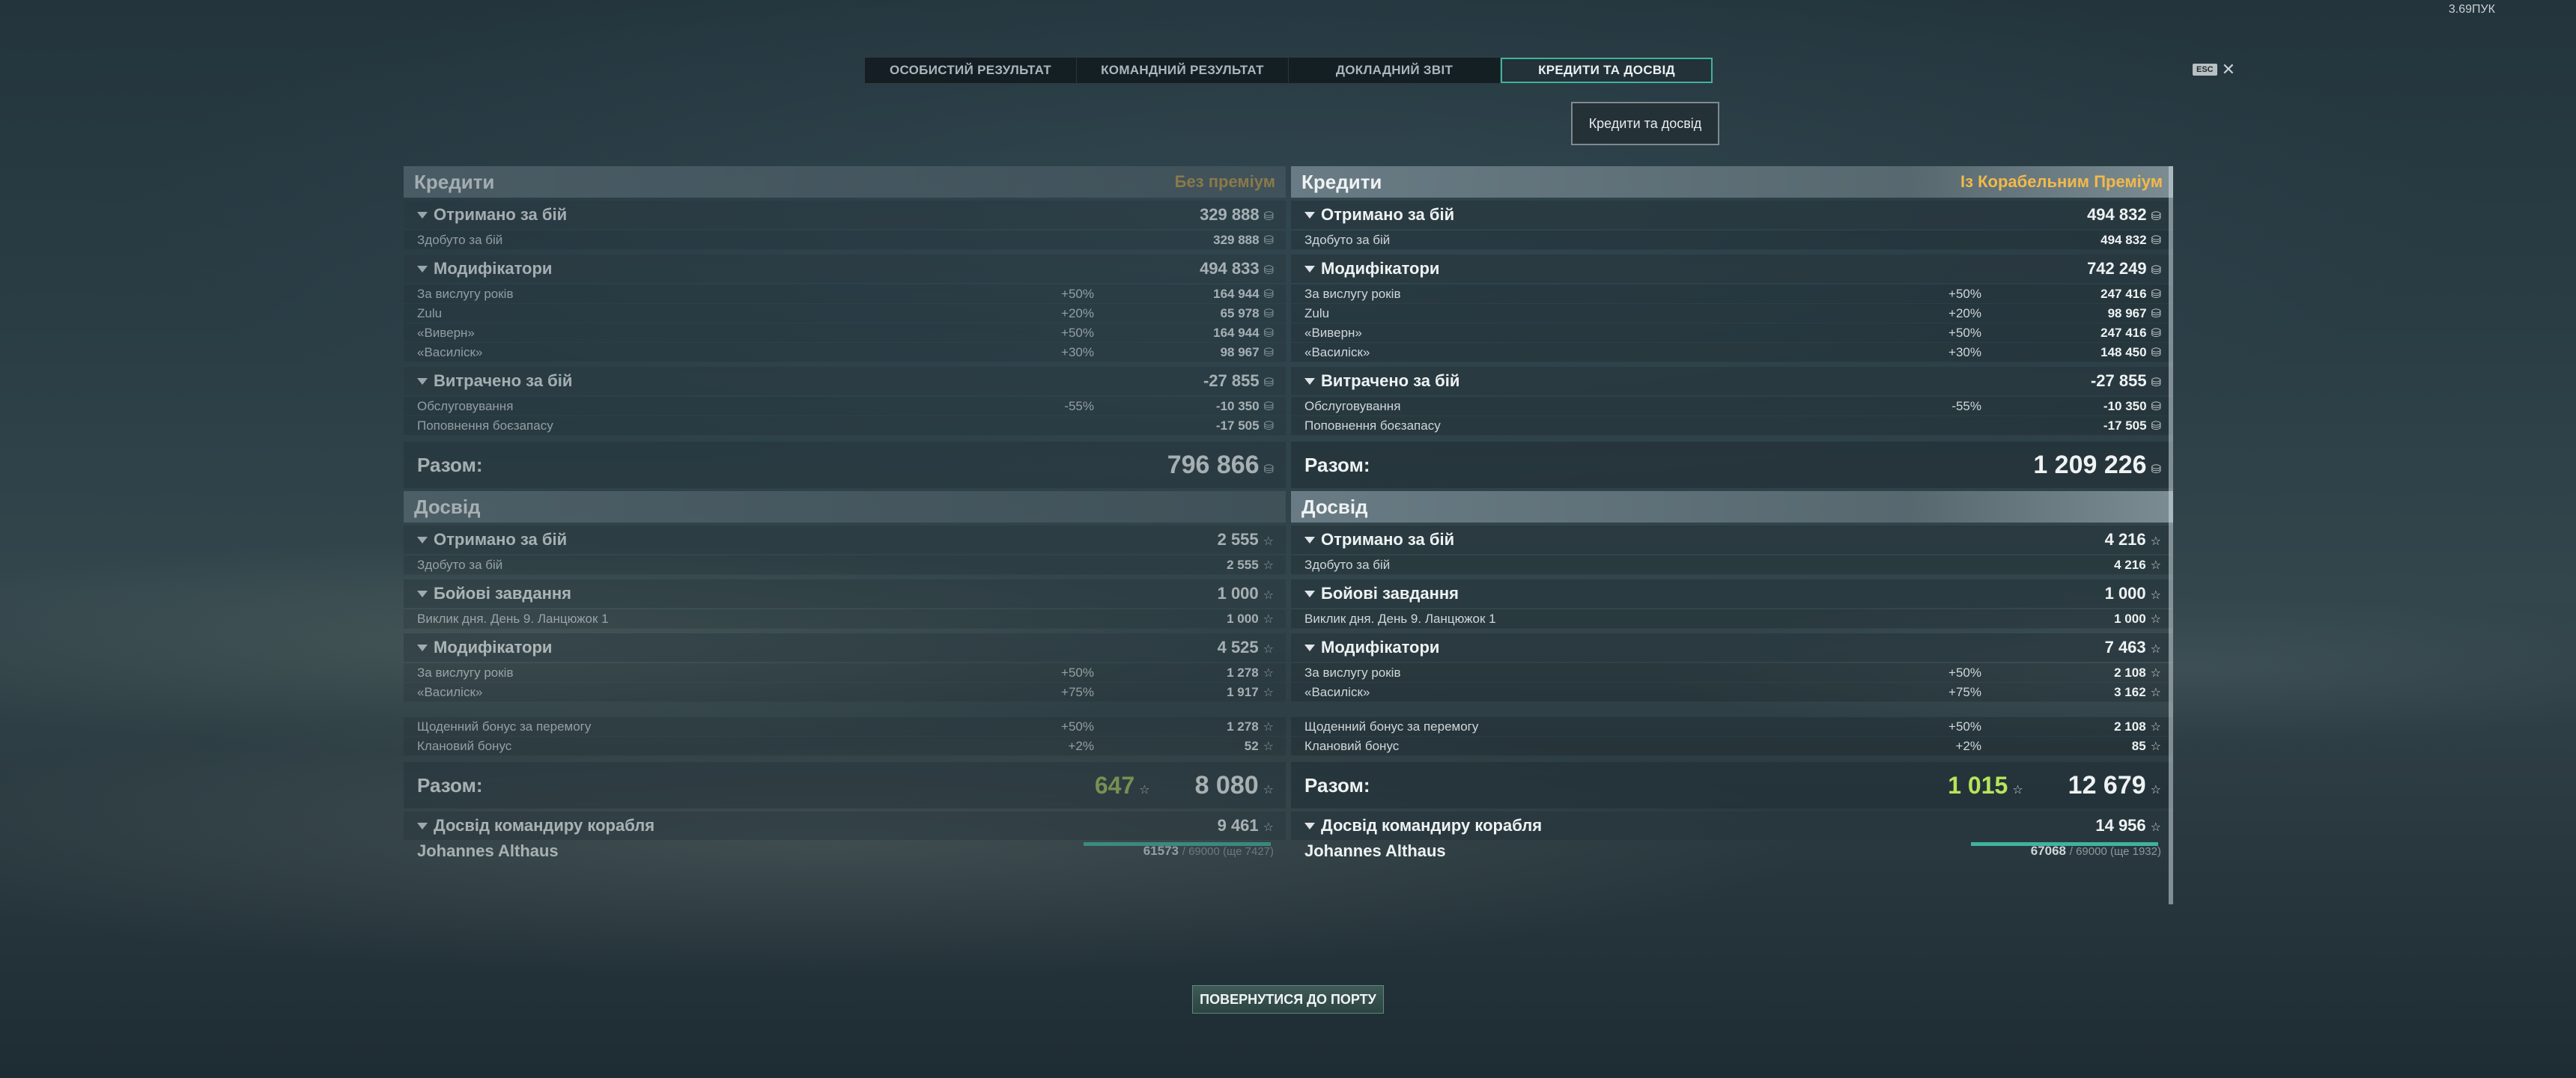 Image resolution: width=2576 pixels, height=1078 pixels. Describe the element at coordinates (1732, 333) in the screenshot. I see `list-item: «Виверн» +50% 247 416 ⛁` at that location.